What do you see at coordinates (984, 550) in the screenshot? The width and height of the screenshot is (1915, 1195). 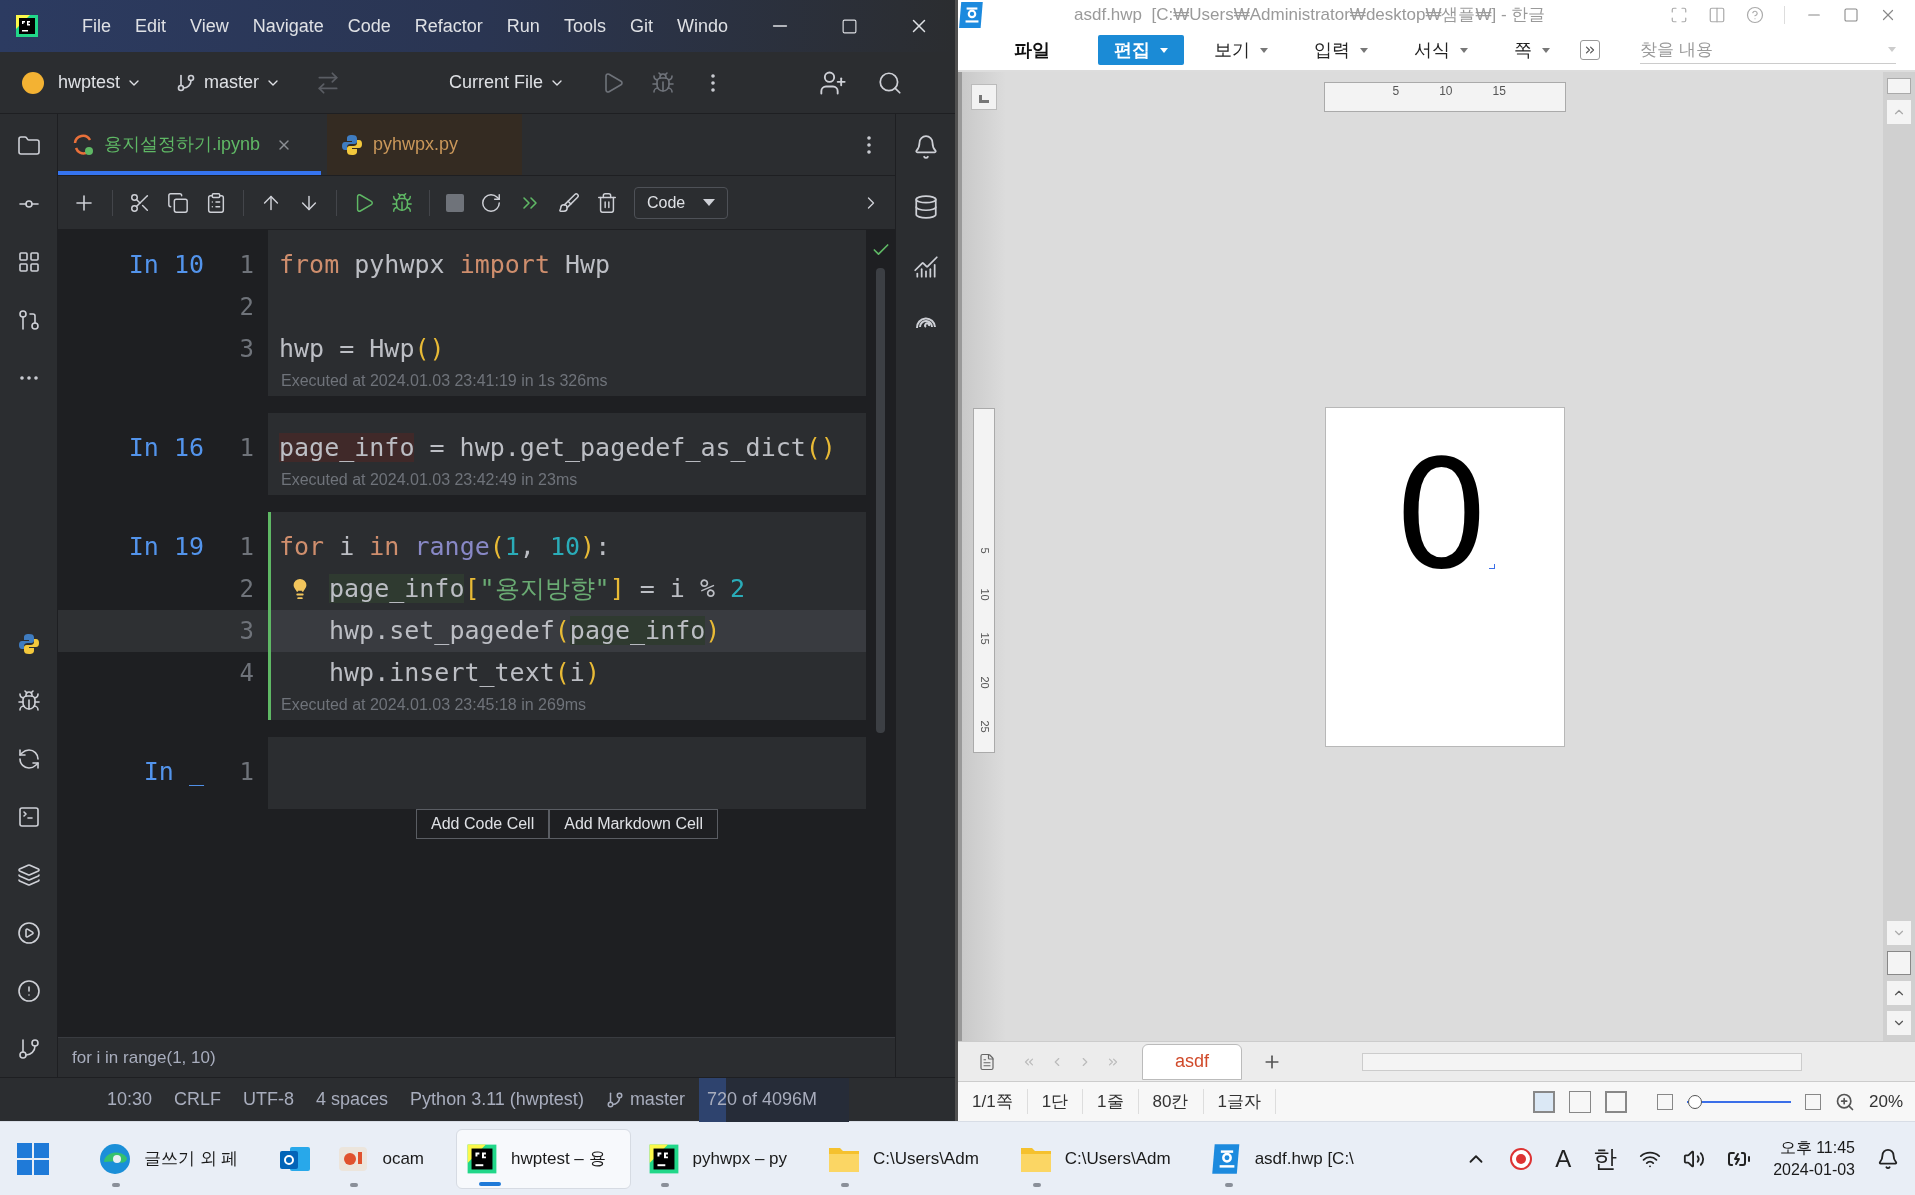 I see `ruler-number: 5` at bounding box center [984, 550].